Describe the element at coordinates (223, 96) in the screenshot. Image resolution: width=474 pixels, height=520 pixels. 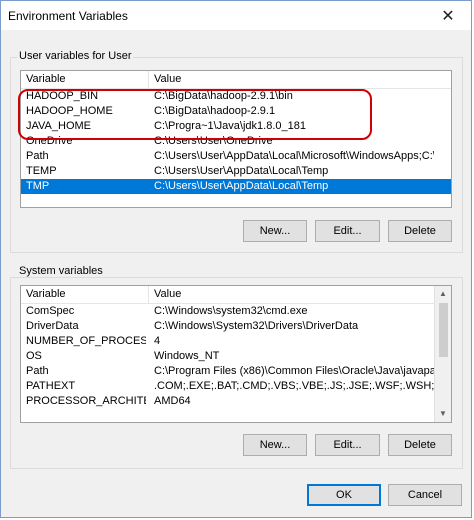
I see `variable-value: C:\BigData\hadoop-2.9.1\bin` at that location.